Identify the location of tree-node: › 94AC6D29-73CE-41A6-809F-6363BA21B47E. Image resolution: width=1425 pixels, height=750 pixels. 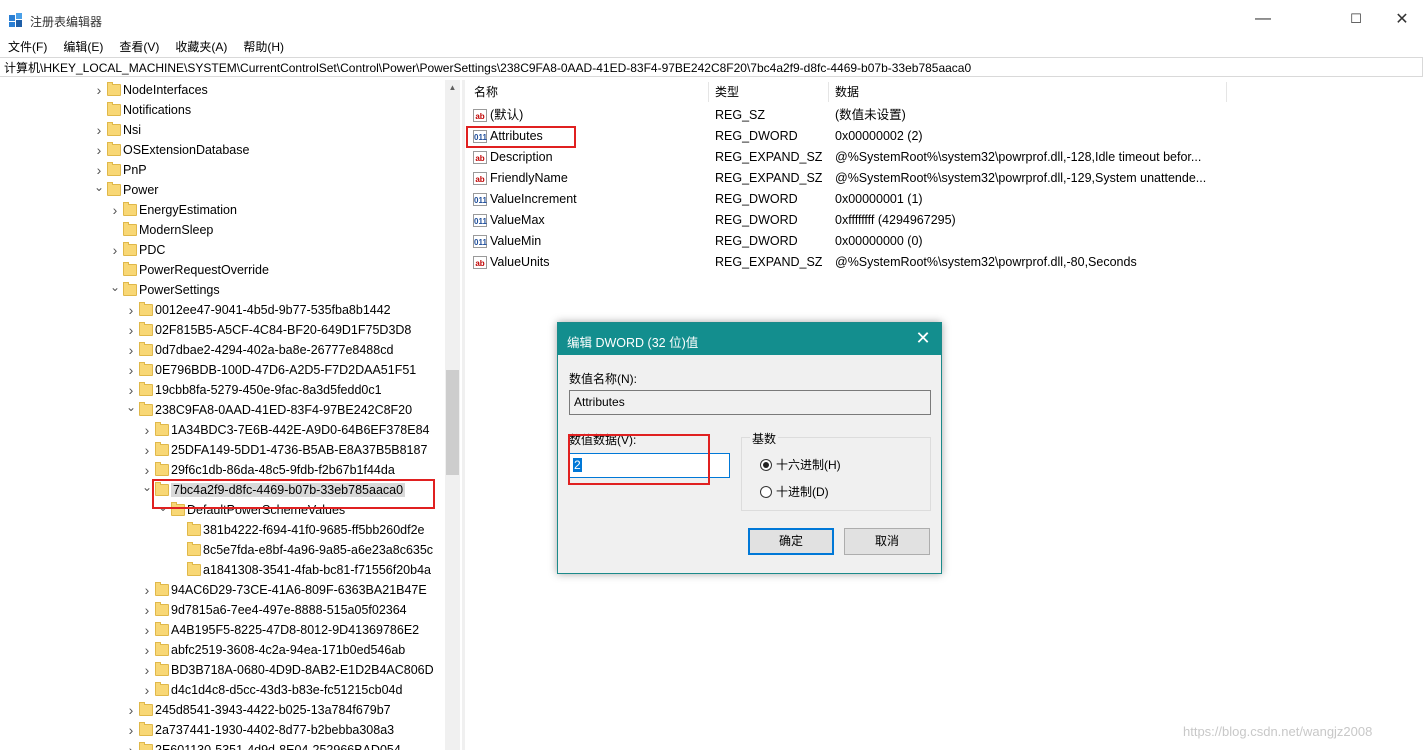
(286, 590).